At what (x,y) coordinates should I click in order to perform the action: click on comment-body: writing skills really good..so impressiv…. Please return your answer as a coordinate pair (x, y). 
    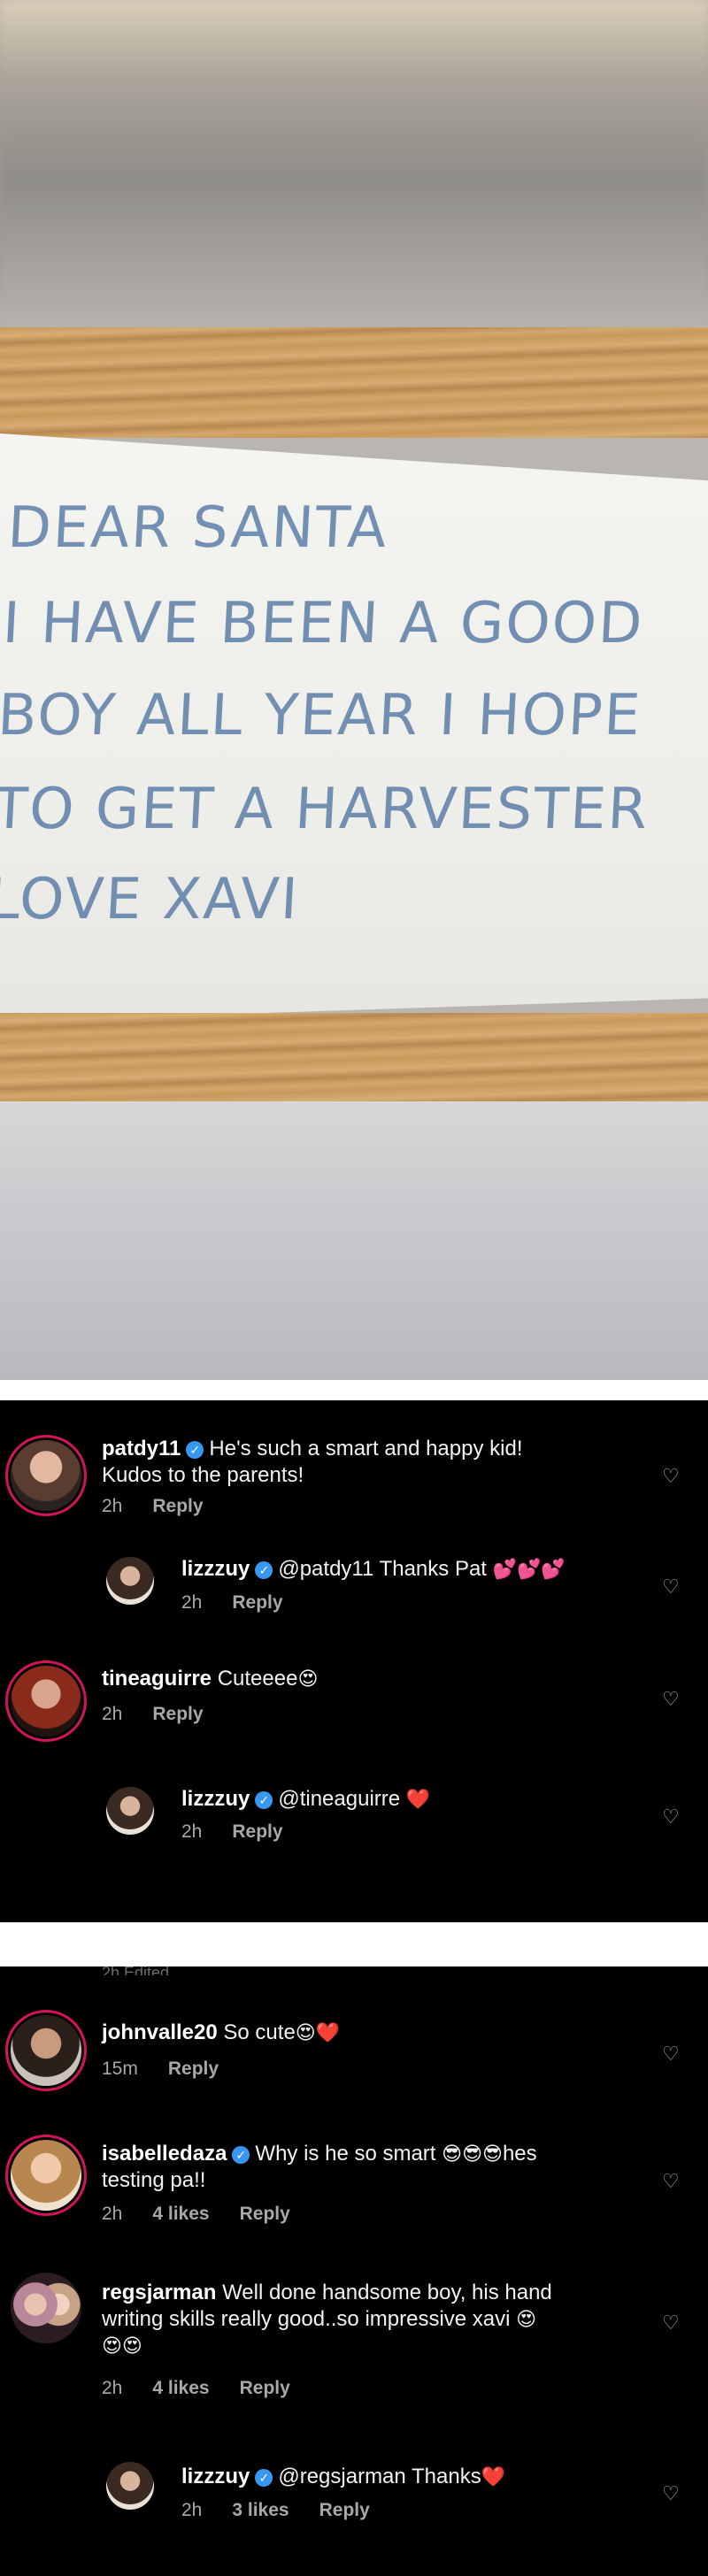
    Looking at the image, I should click on (307, 2319).